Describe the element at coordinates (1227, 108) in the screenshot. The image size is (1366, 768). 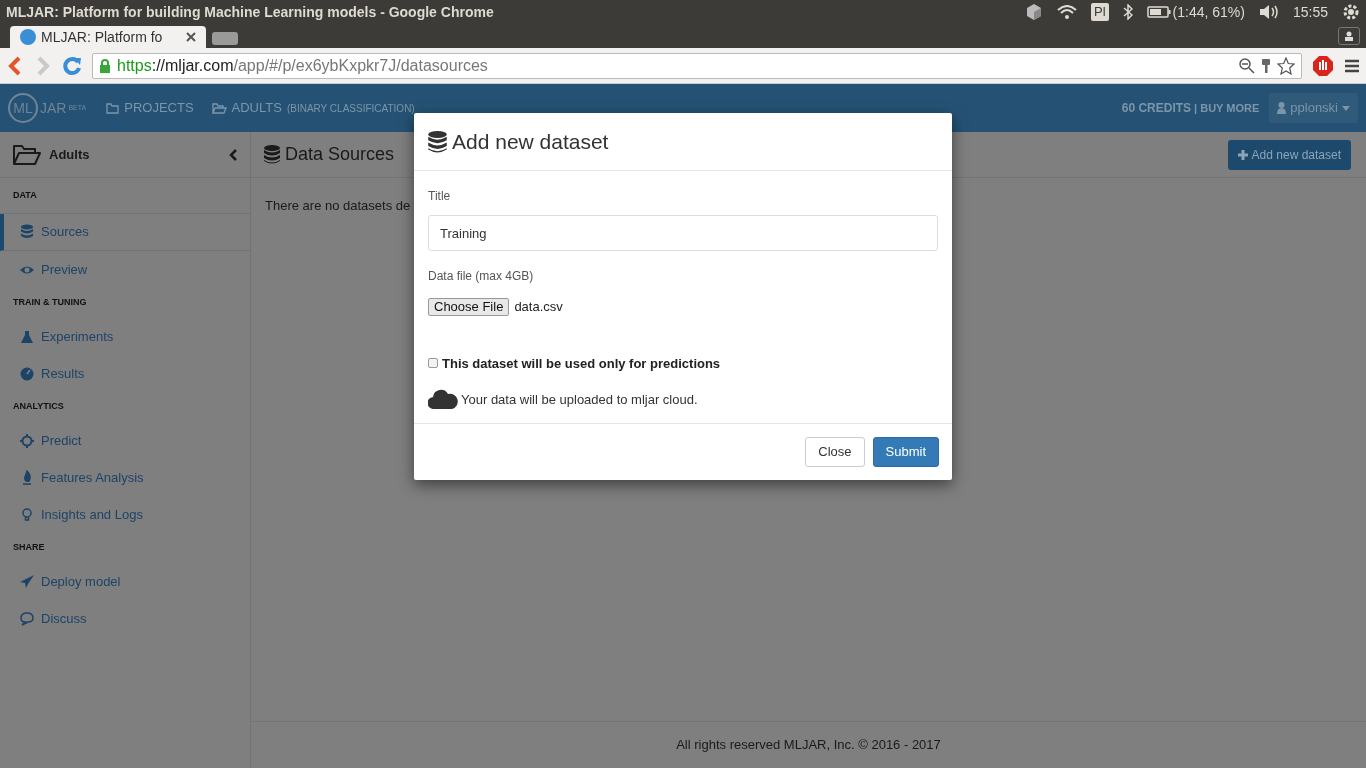
I see `buy-more-link: | BUY MORE` at that location.